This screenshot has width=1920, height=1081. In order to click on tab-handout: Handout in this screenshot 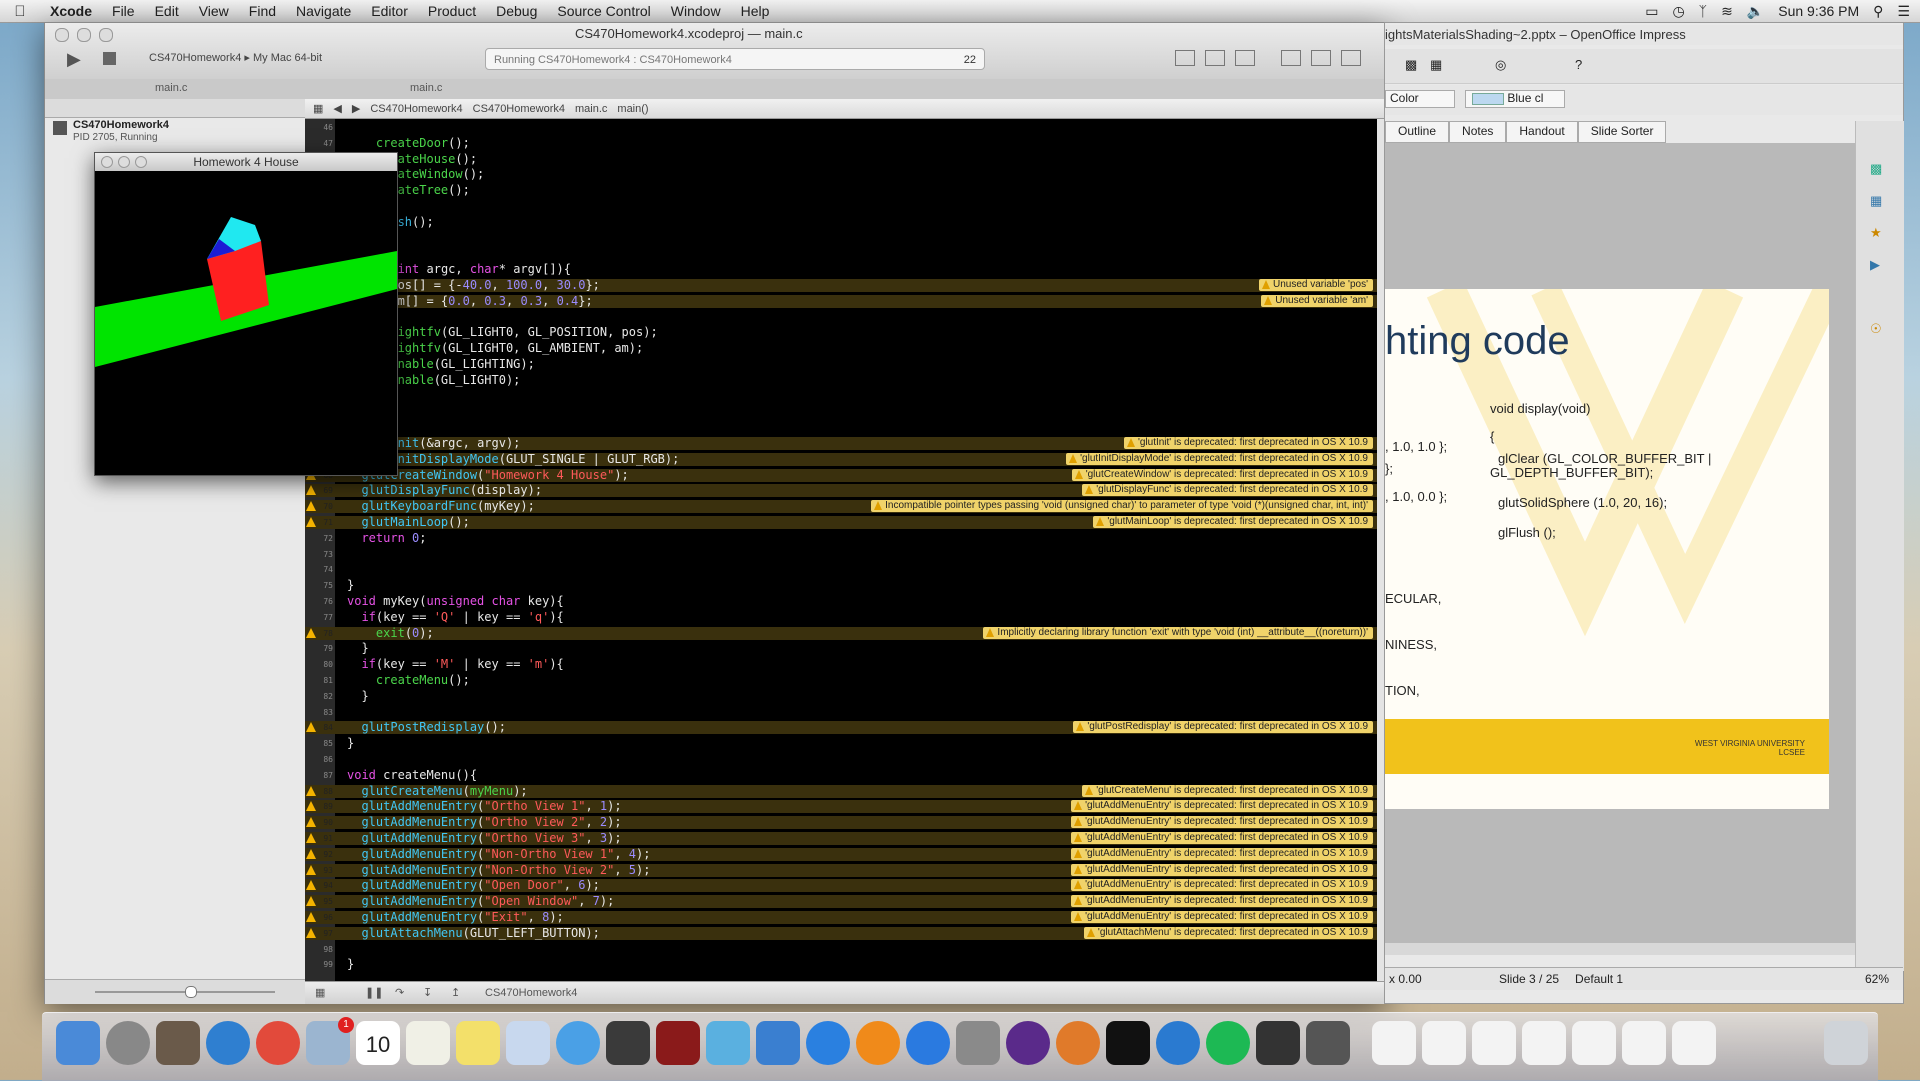, I will do `click(1542, 132)`.